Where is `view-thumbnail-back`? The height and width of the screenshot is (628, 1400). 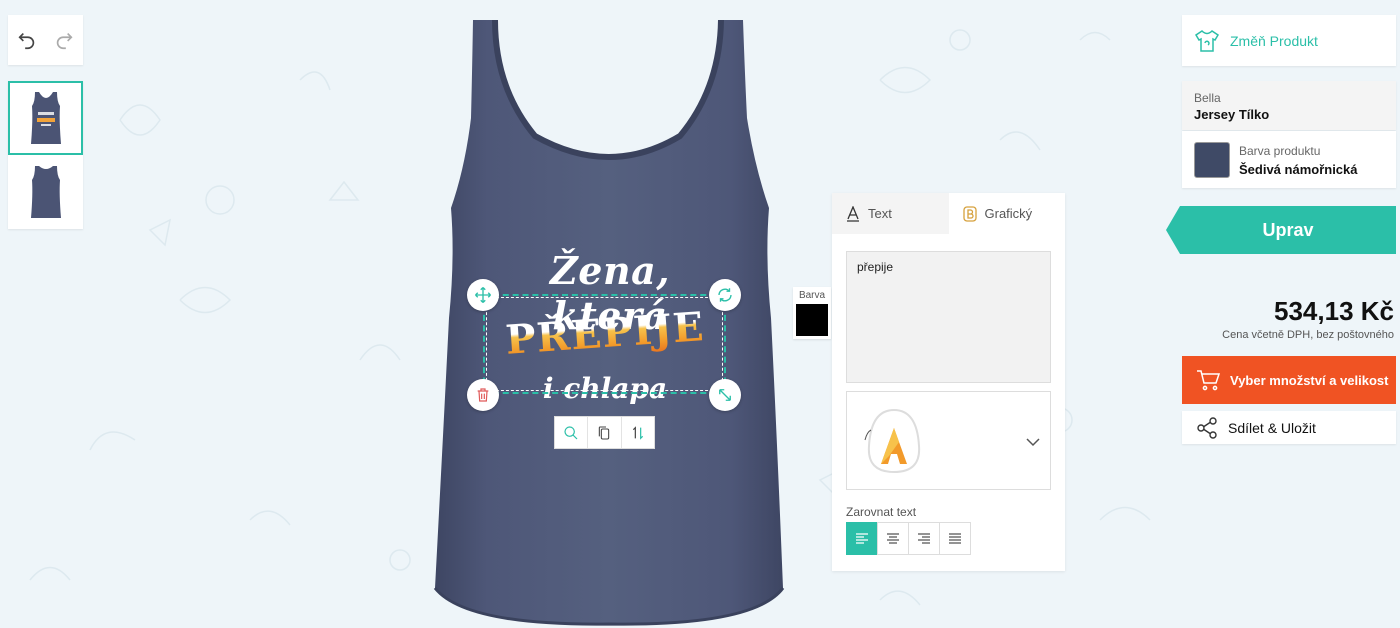 view-thumbnail-back is located at coordinates (45, 192).